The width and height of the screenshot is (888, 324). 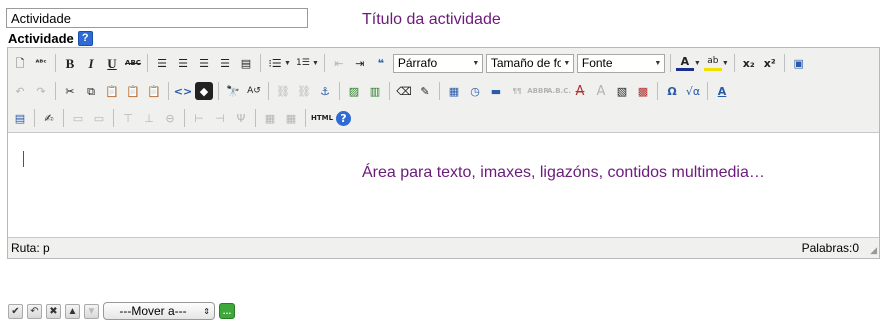 I want to click on insert-row-before-icon: ⊤, so click(x=128, y=118).